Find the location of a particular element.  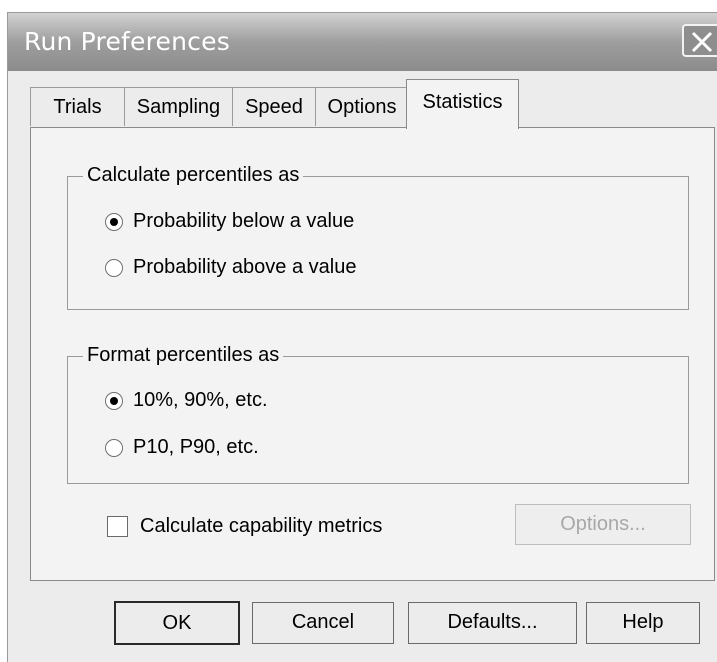

capability-metrics-checkbox-row: Calculate capability metrics is located at coordinates (244, 526).